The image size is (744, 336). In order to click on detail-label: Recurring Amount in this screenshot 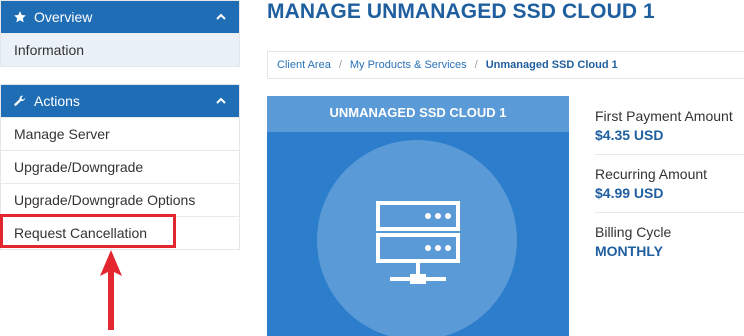, I will do `click(651, 174)`.